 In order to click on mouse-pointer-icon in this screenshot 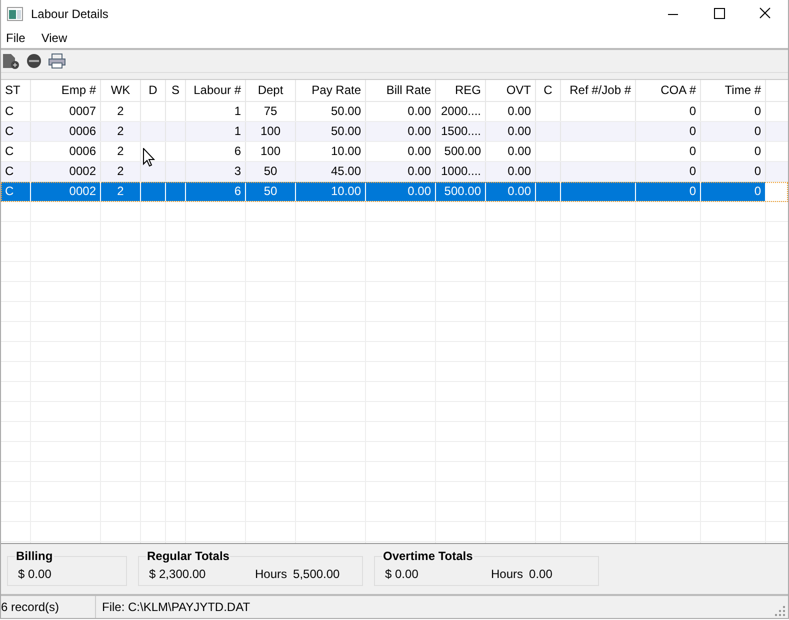, I will do `click(149, 157)`.